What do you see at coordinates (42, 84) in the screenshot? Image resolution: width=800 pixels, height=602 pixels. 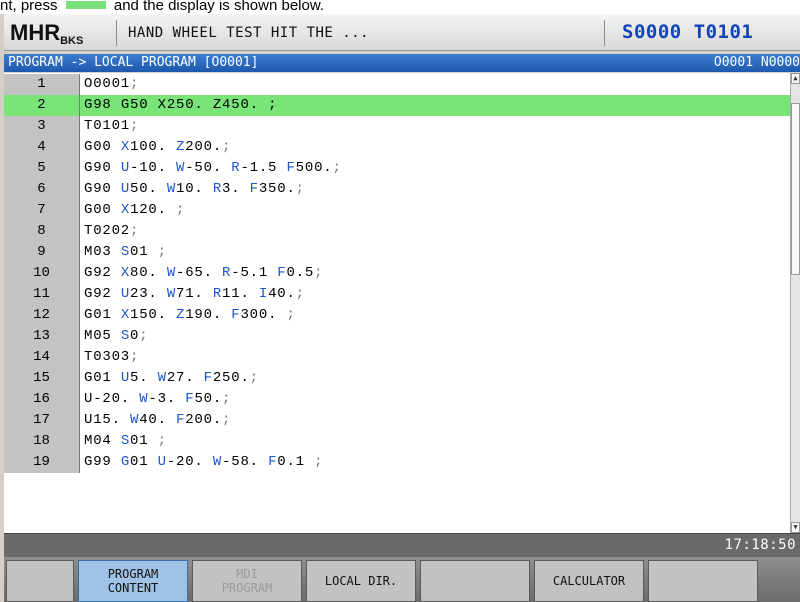 I see `line-number: 1` at bounding box center [42, 84].